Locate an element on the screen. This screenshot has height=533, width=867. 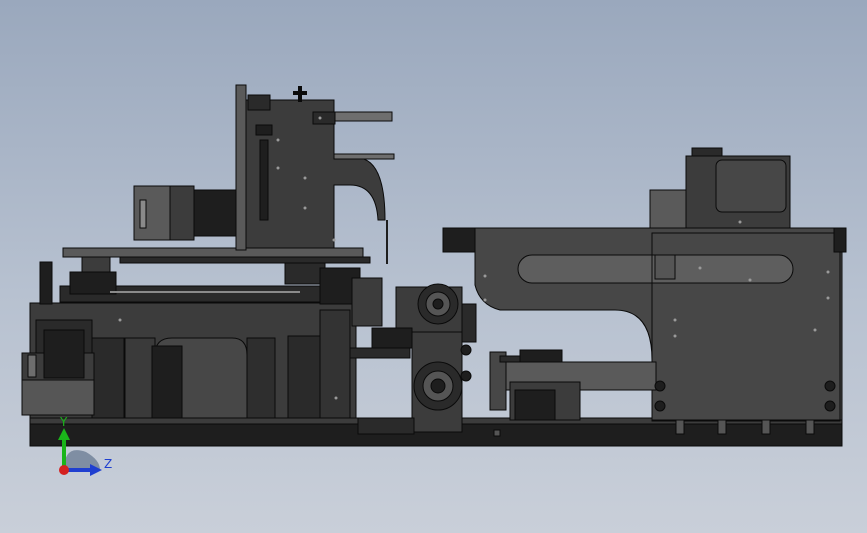
bearing-block-icon is located at coordinates (545, 401).